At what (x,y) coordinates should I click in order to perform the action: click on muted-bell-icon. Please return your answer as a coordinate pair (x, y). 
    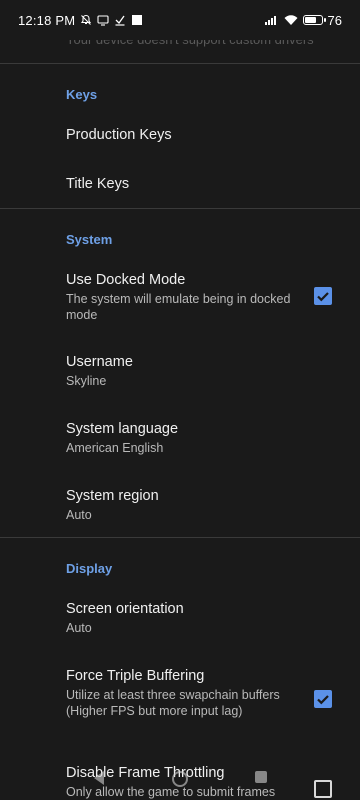
    Looking at the image, I should click on (86, 20).